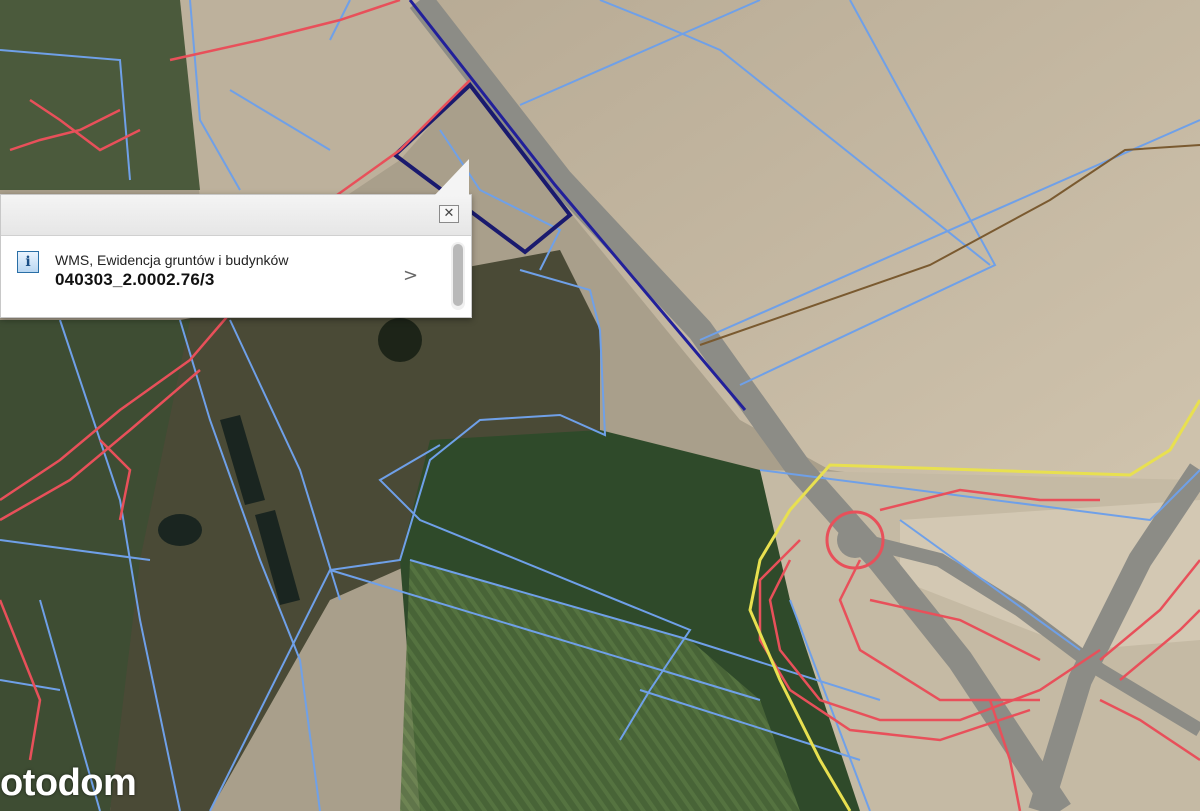 Image resolution: width=1200 pixels, height=811 pixels. Describe the element at coordinates (172, 260) in the screenshot. I see `layer-name: WMS, Ewidencja gruntów i budynków` at that location.